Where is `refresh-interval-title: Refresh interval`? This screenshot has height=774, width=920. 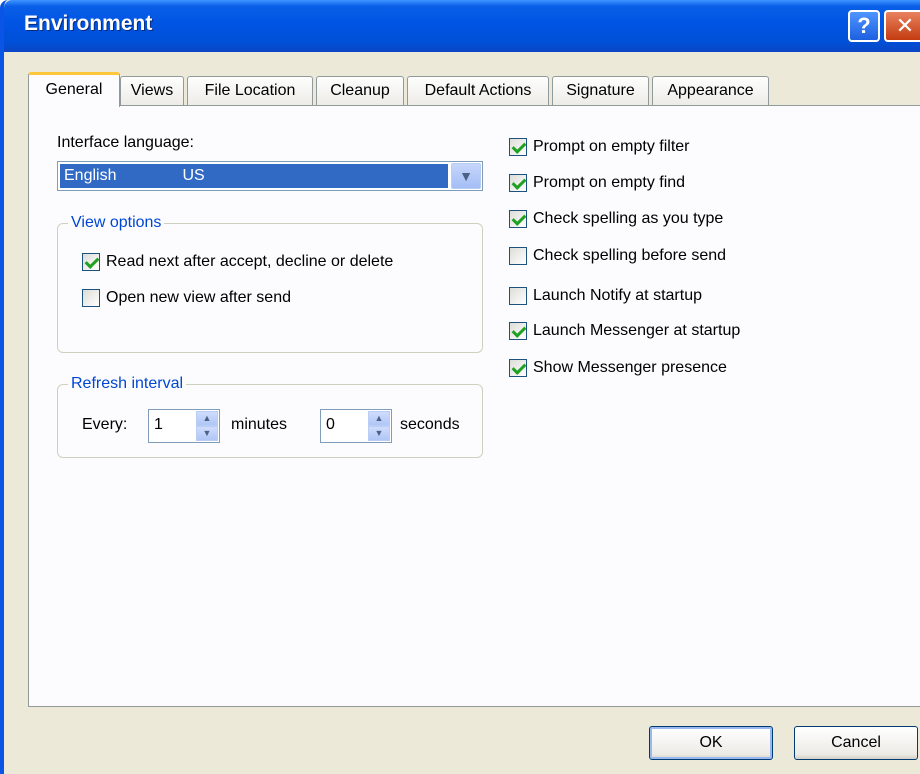 refresh-interval-title: Refresh interval is located at coordinates (127, 384).